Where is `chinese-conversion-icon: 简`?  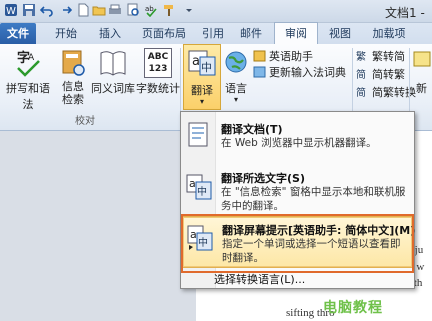 chinese-conversion-icon: 简 is located at coordinates (362, 92).